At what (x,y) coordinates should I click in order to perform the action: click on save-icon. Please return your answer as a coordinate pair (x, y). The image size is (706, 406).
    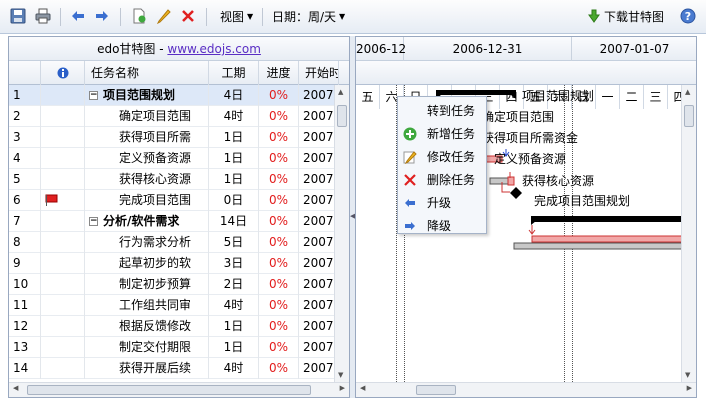
    Looking at the image, I should click on (18, 16).